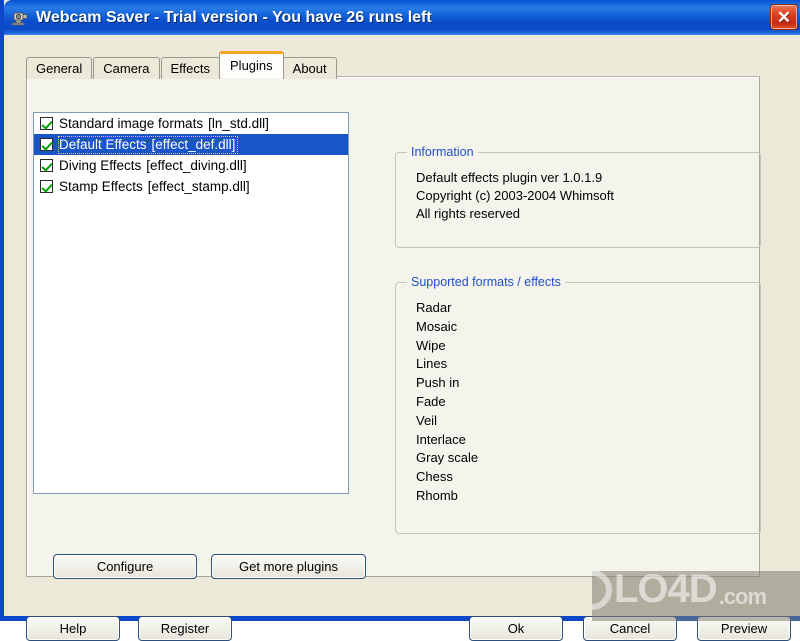 The width and height of the screenshot is (800, 641). Describe the element at coordinates (198, 186) in the screenshot. I see `plugin-file: [effect_stamp.dll]` at that location.